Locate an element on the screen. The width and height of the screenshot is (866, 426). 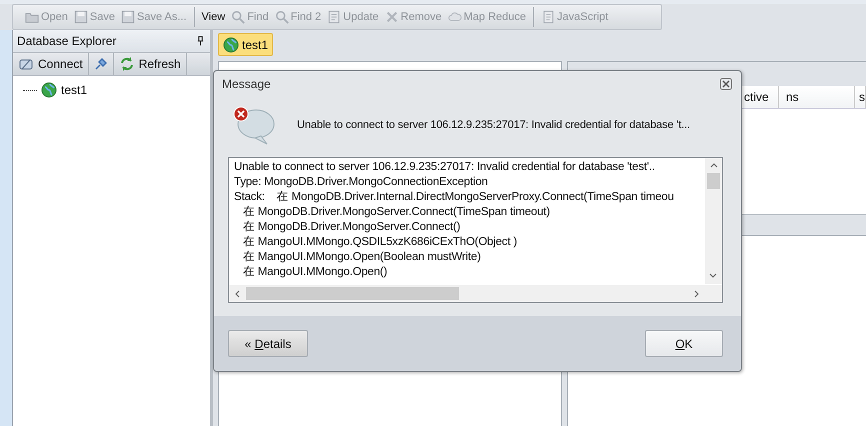
toolbar-button: Connect is located at coordinates (51, 64).